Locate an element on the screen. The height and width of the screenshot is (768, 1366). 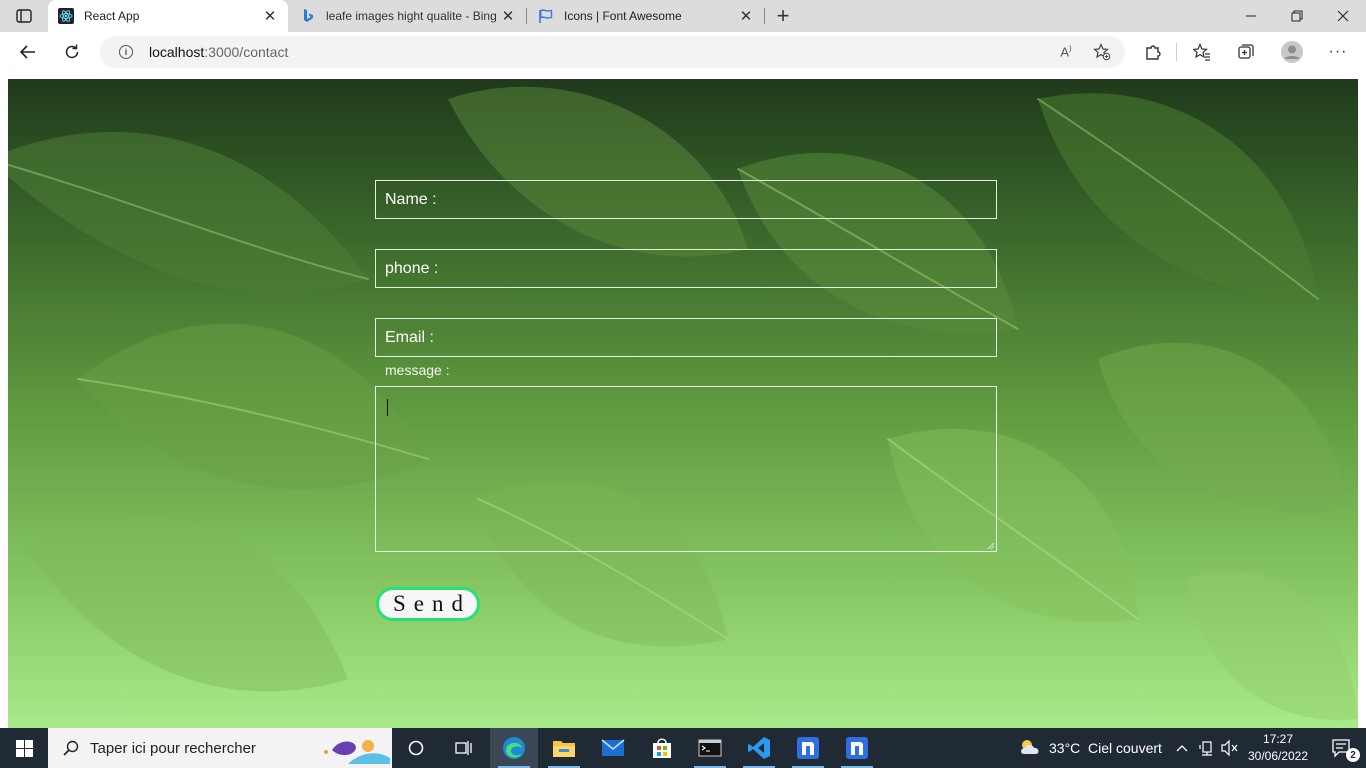
minimize-button is located at coordinates (1251, 16).